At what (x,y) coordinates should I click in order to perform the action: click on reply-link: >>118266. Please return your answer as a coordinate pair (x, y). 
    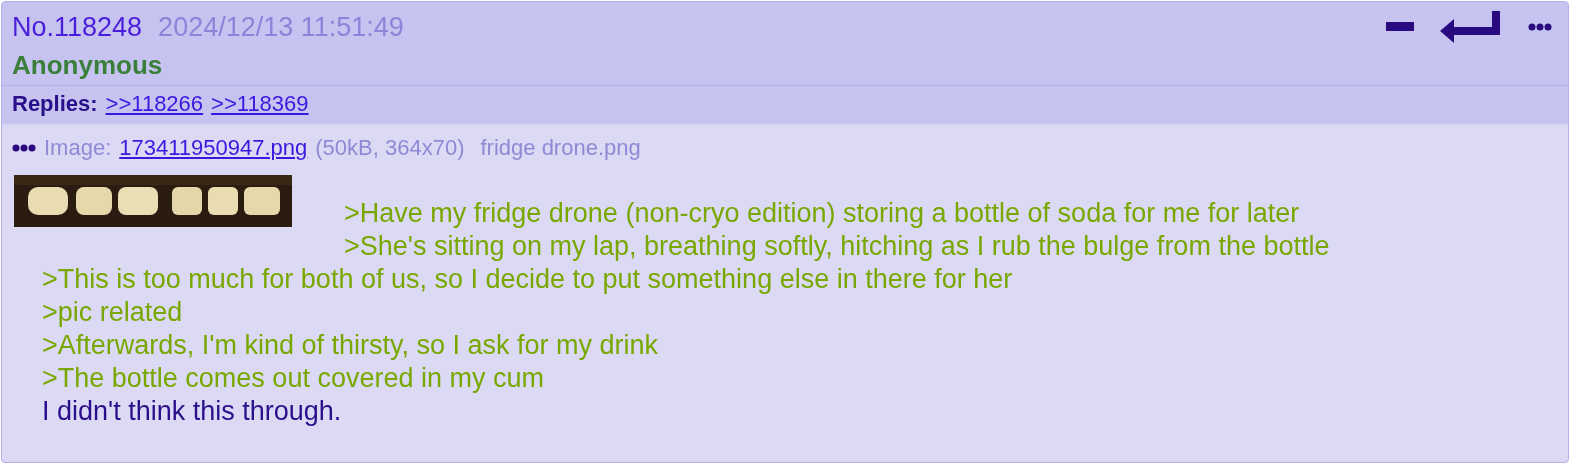
    Looking at the image, I should click on (154, 104).